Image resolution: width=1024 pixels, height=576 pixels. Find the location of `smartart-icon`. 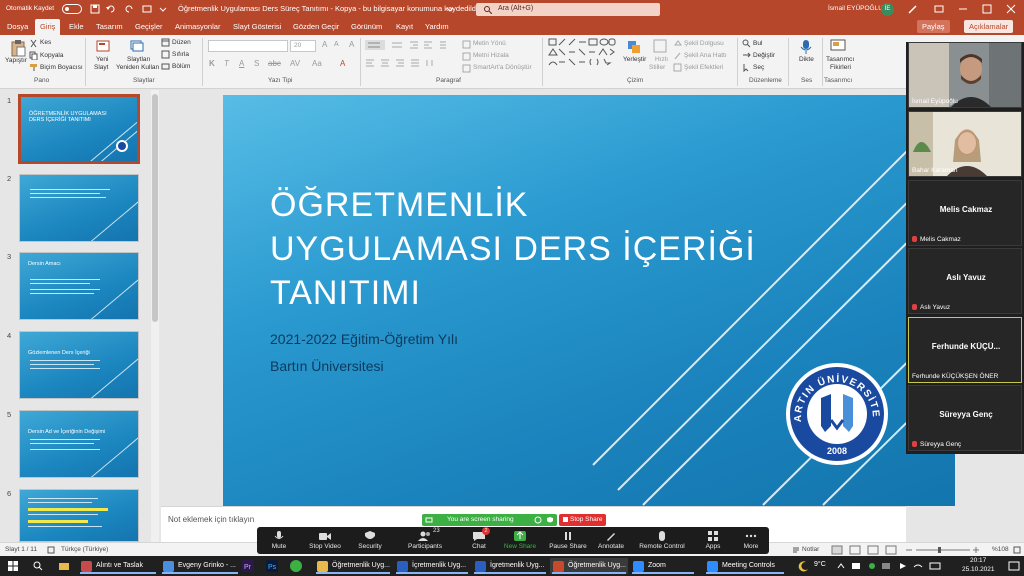

smartart-icon is located at coordinates (466, 68).